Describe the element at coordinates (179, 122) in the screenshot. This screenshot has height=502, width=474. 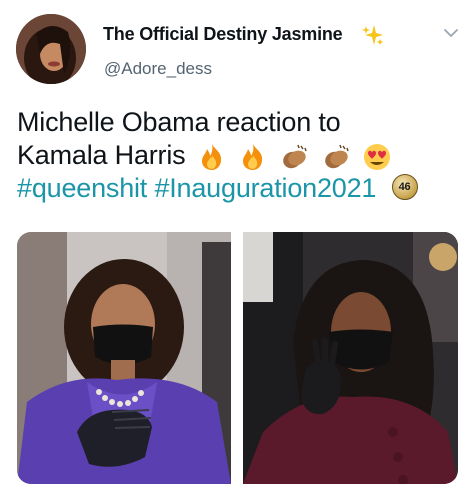
I see `tweet-text-line-1: Michelle Obama reaction to` at that location.